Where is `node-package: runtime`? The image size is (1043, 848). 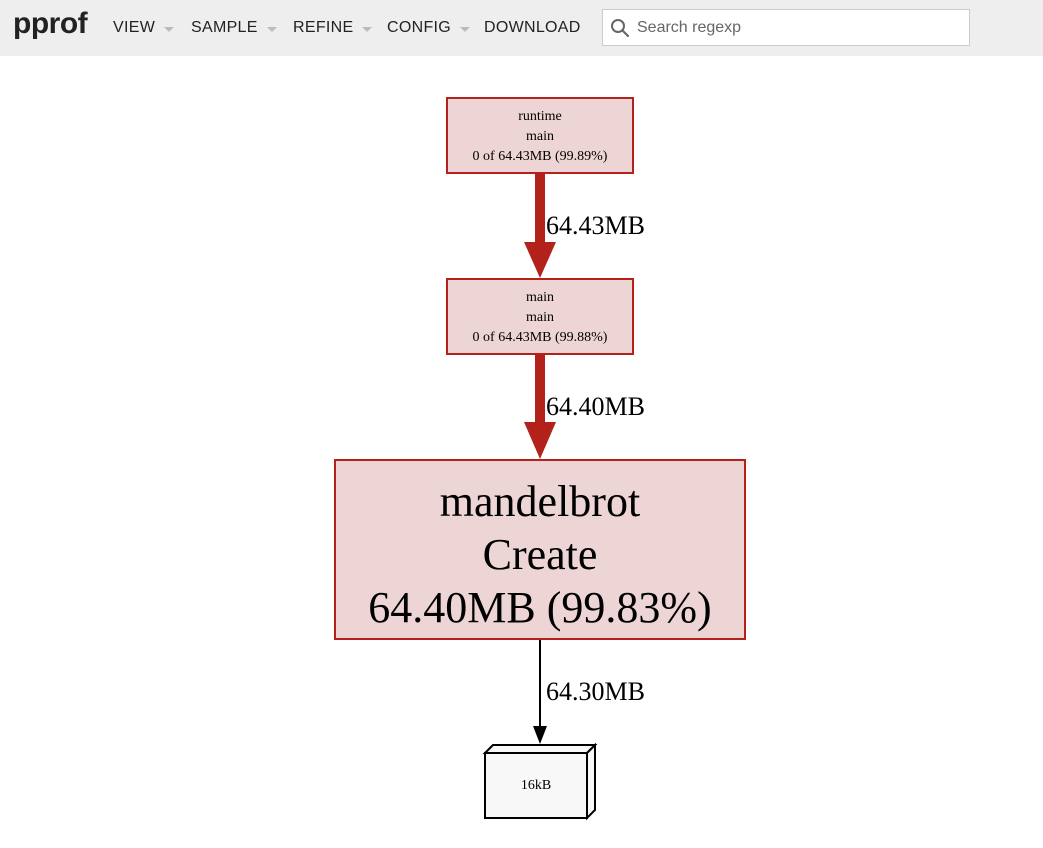
node-package: runtime is located at coordinates (540, 116).